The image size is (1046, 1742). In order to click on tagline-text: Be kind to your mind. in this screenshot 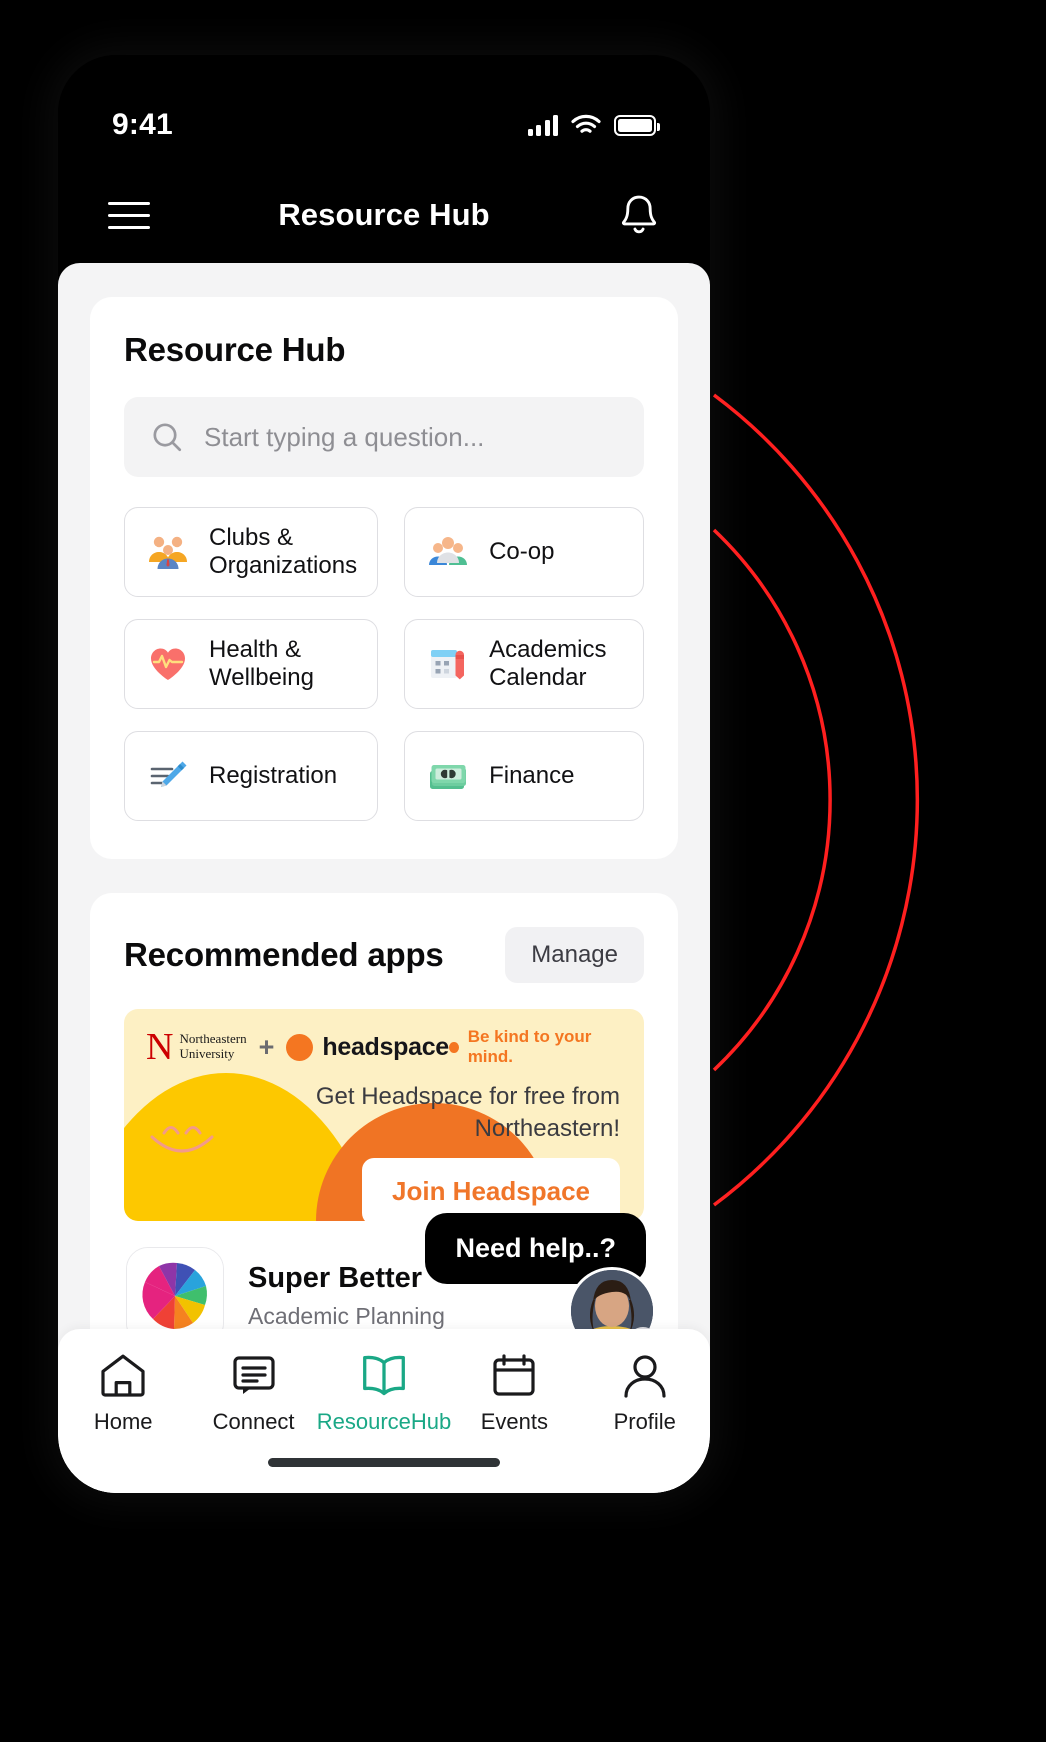, I will do `click(529, 1046)`.